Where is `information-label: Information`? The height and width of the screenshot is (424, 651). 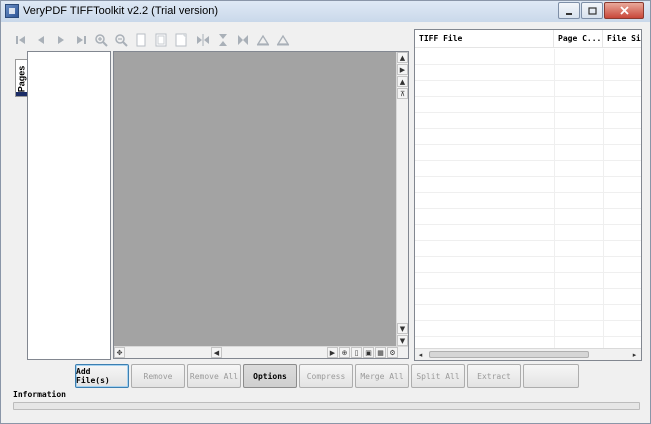 information-label: Information is located at coordinates (39, 394).